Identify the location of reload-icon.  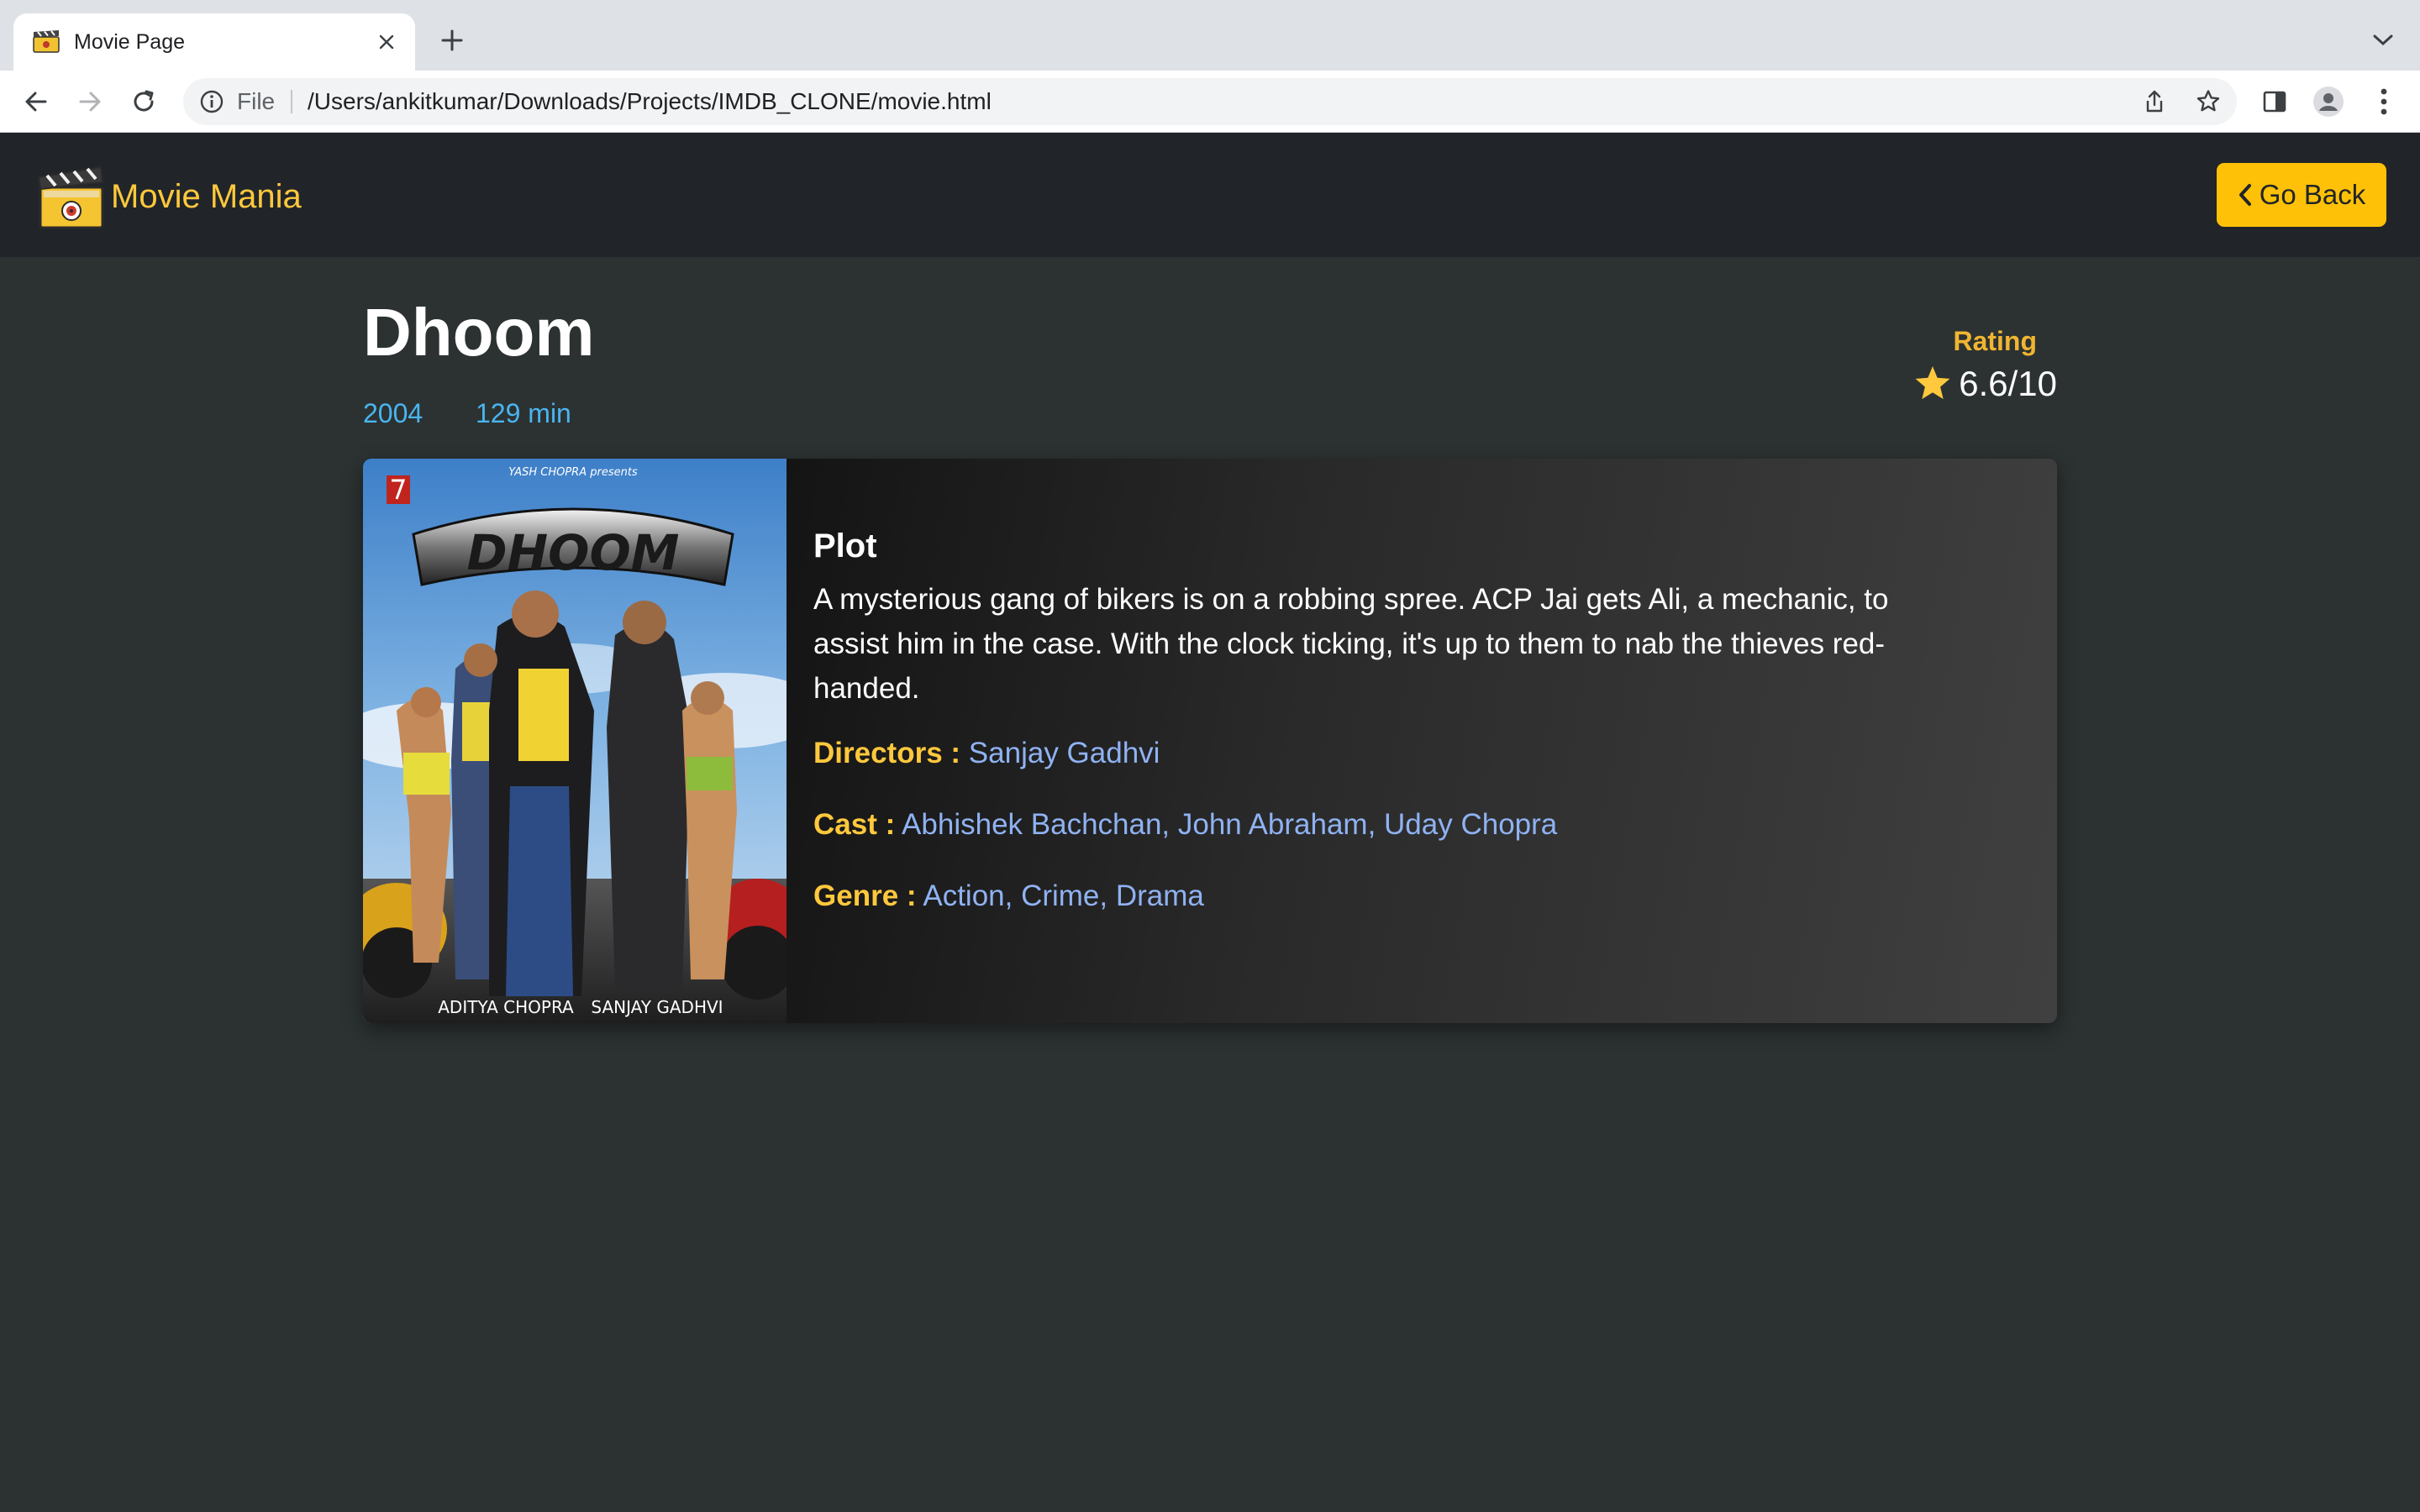
(143, 101).